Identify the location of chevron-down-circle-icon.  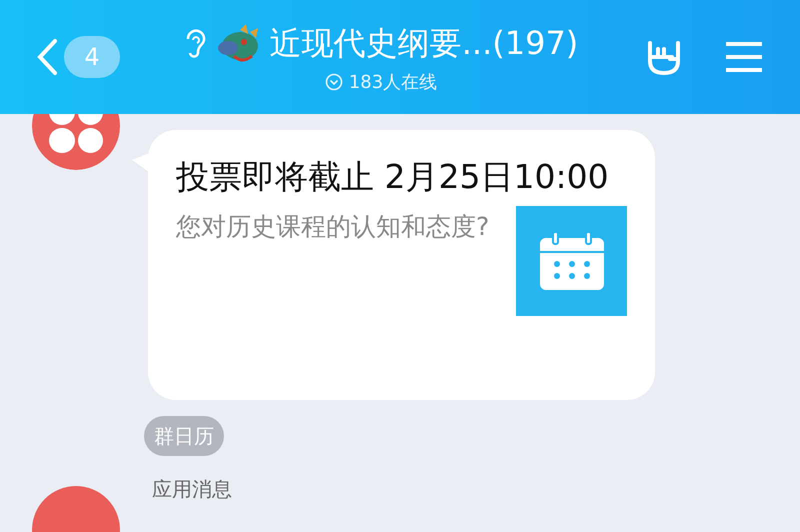
(333, 82).